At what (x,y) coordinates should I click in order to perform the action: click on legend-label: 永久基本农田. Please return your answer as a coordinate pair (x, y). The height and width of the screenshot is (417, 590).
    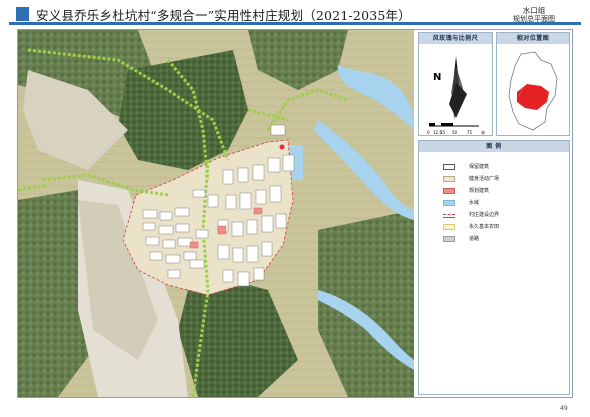
    Looking at the image, I should click on (484, 227).